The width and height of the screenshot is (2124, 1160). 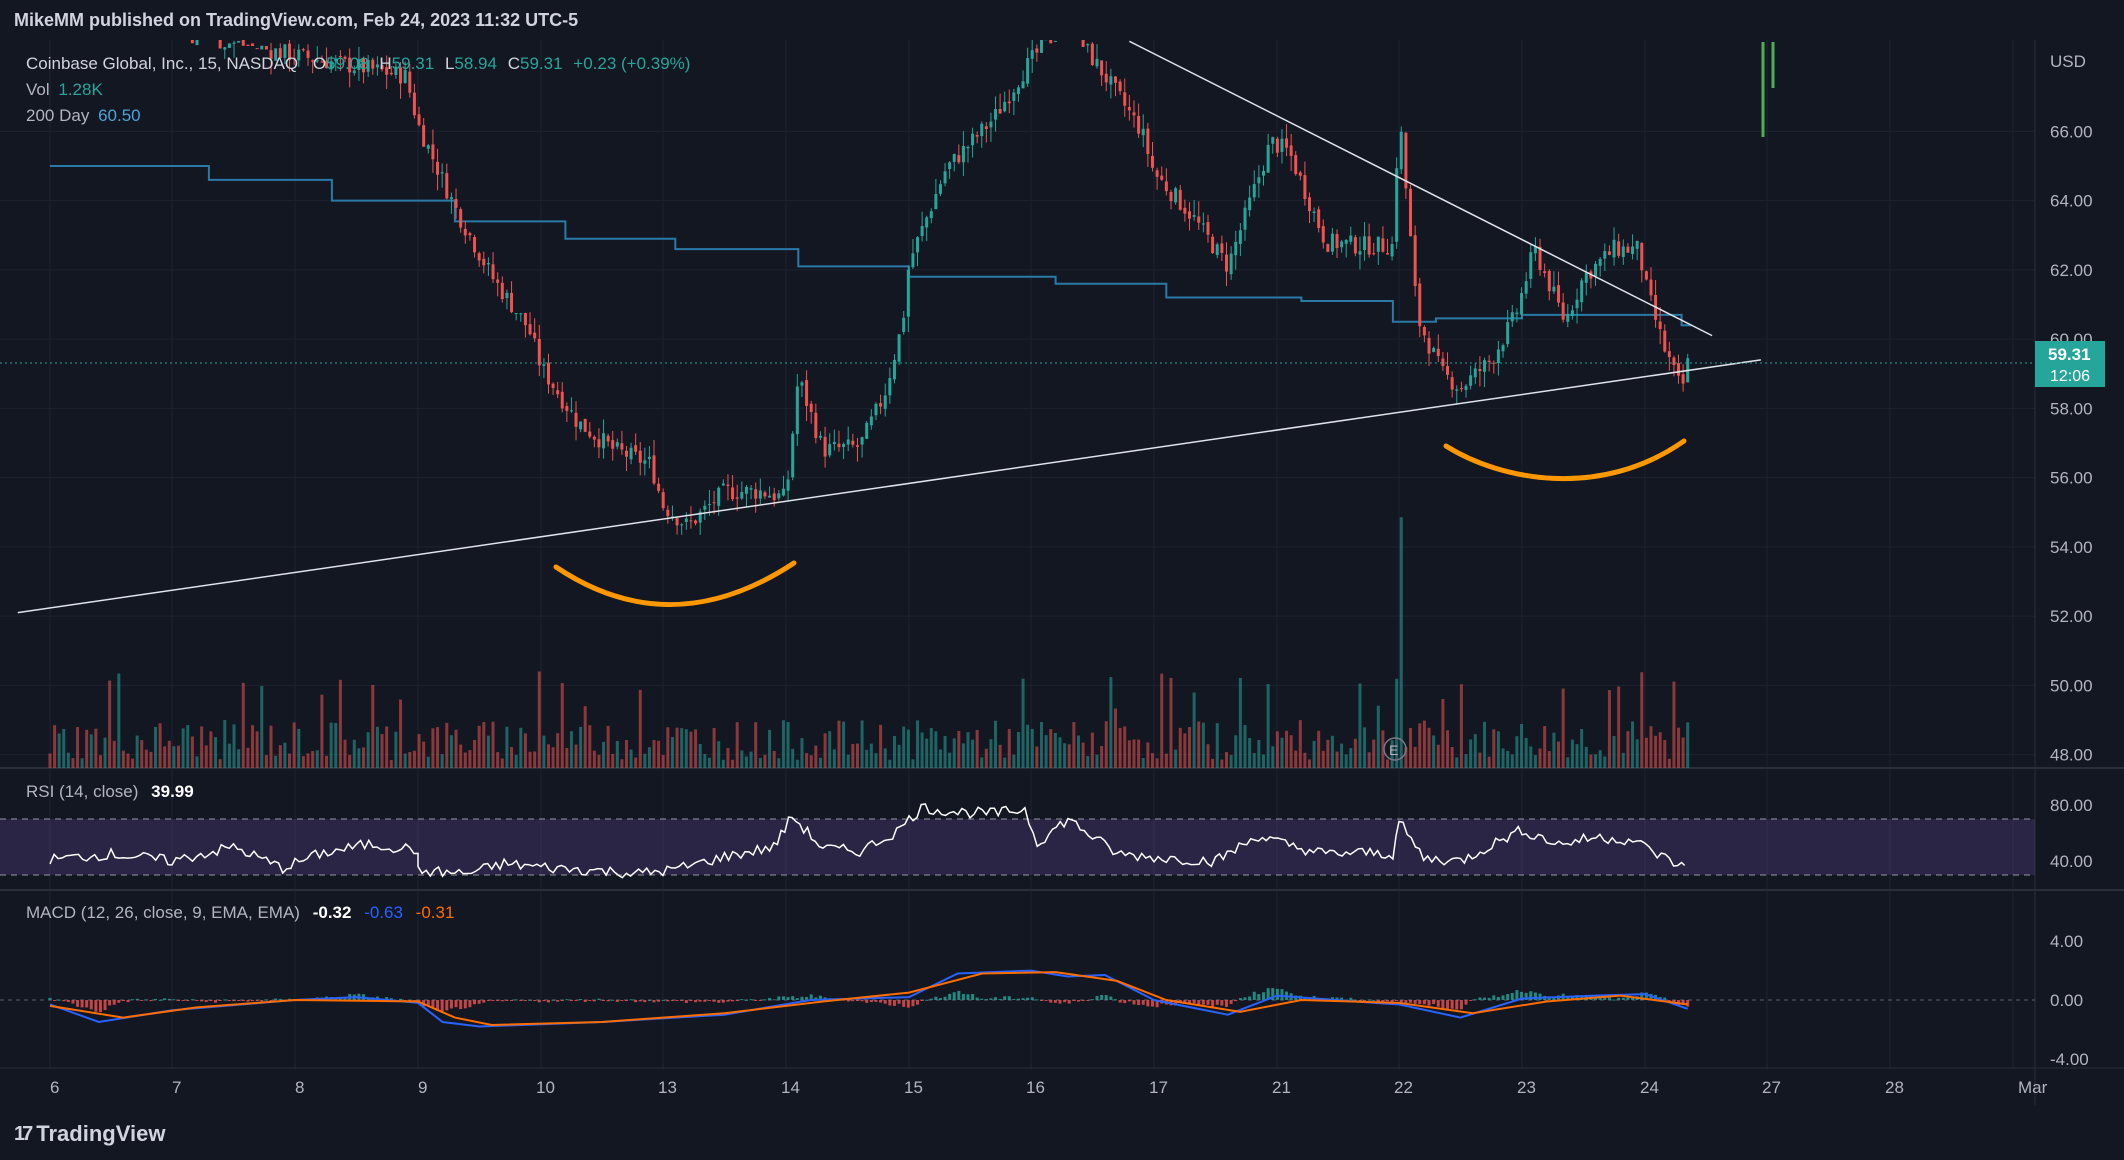 I want to click on tradingview-logo: 17 TradingView, so click(x=89, y=1134).